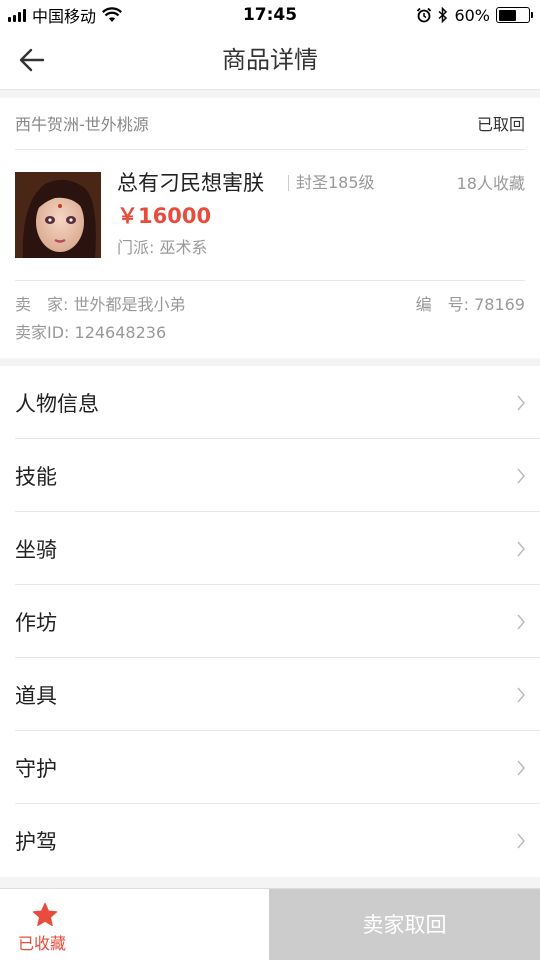  What do you see at coordinates (57, 403) in the screenshot?
I see `menu-item-label: 人物信息` at bounding box center [57, 403].